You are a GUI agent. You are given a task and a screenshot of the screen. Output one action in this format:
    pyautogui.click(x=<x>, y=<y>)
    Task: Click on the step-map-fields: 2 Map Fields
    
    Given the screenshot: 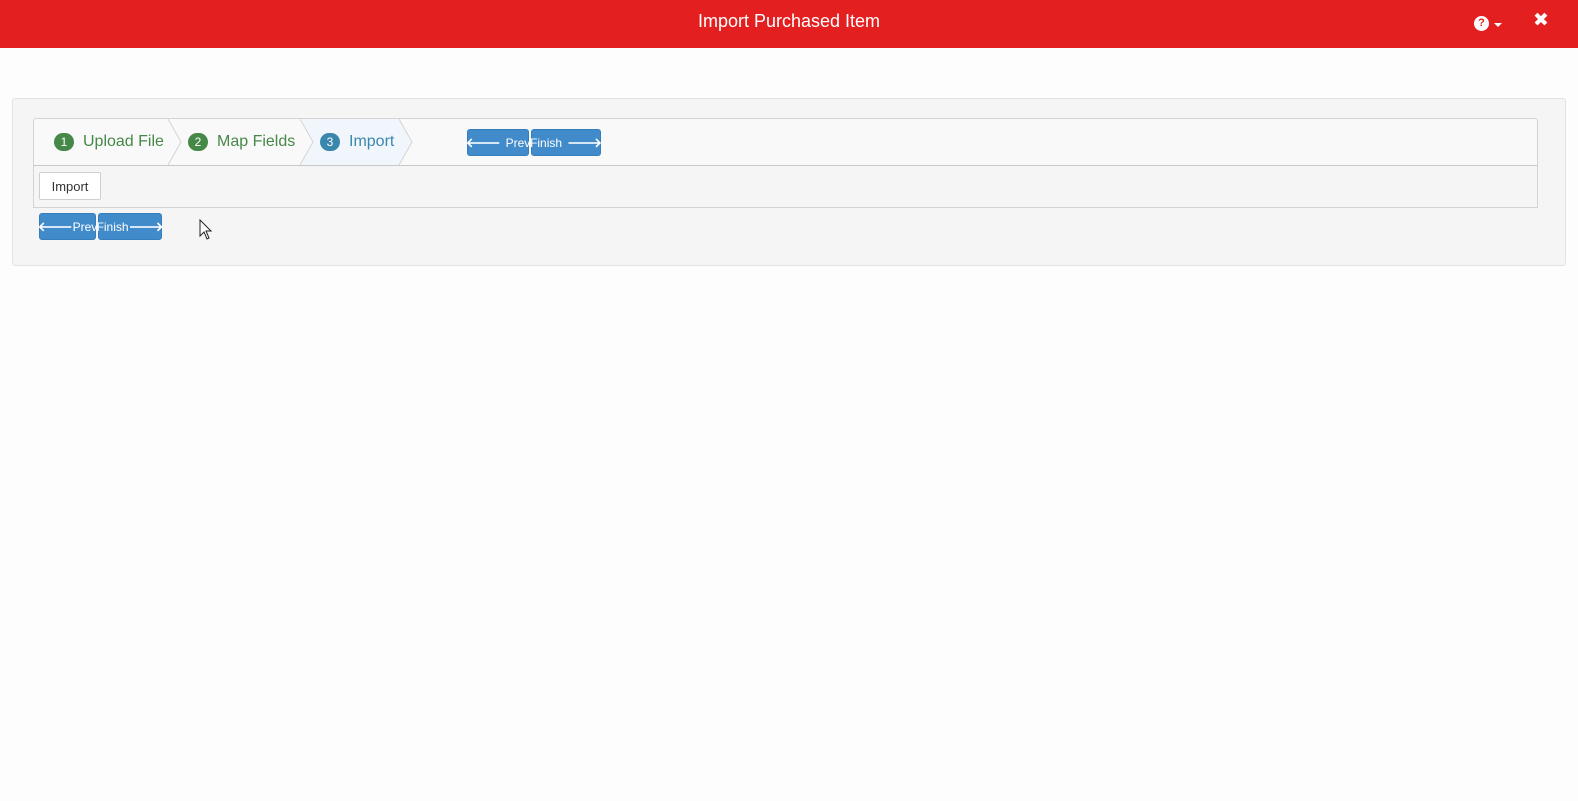 What is the action you would take?
    pyautogui.click(x=241, y=142)
    